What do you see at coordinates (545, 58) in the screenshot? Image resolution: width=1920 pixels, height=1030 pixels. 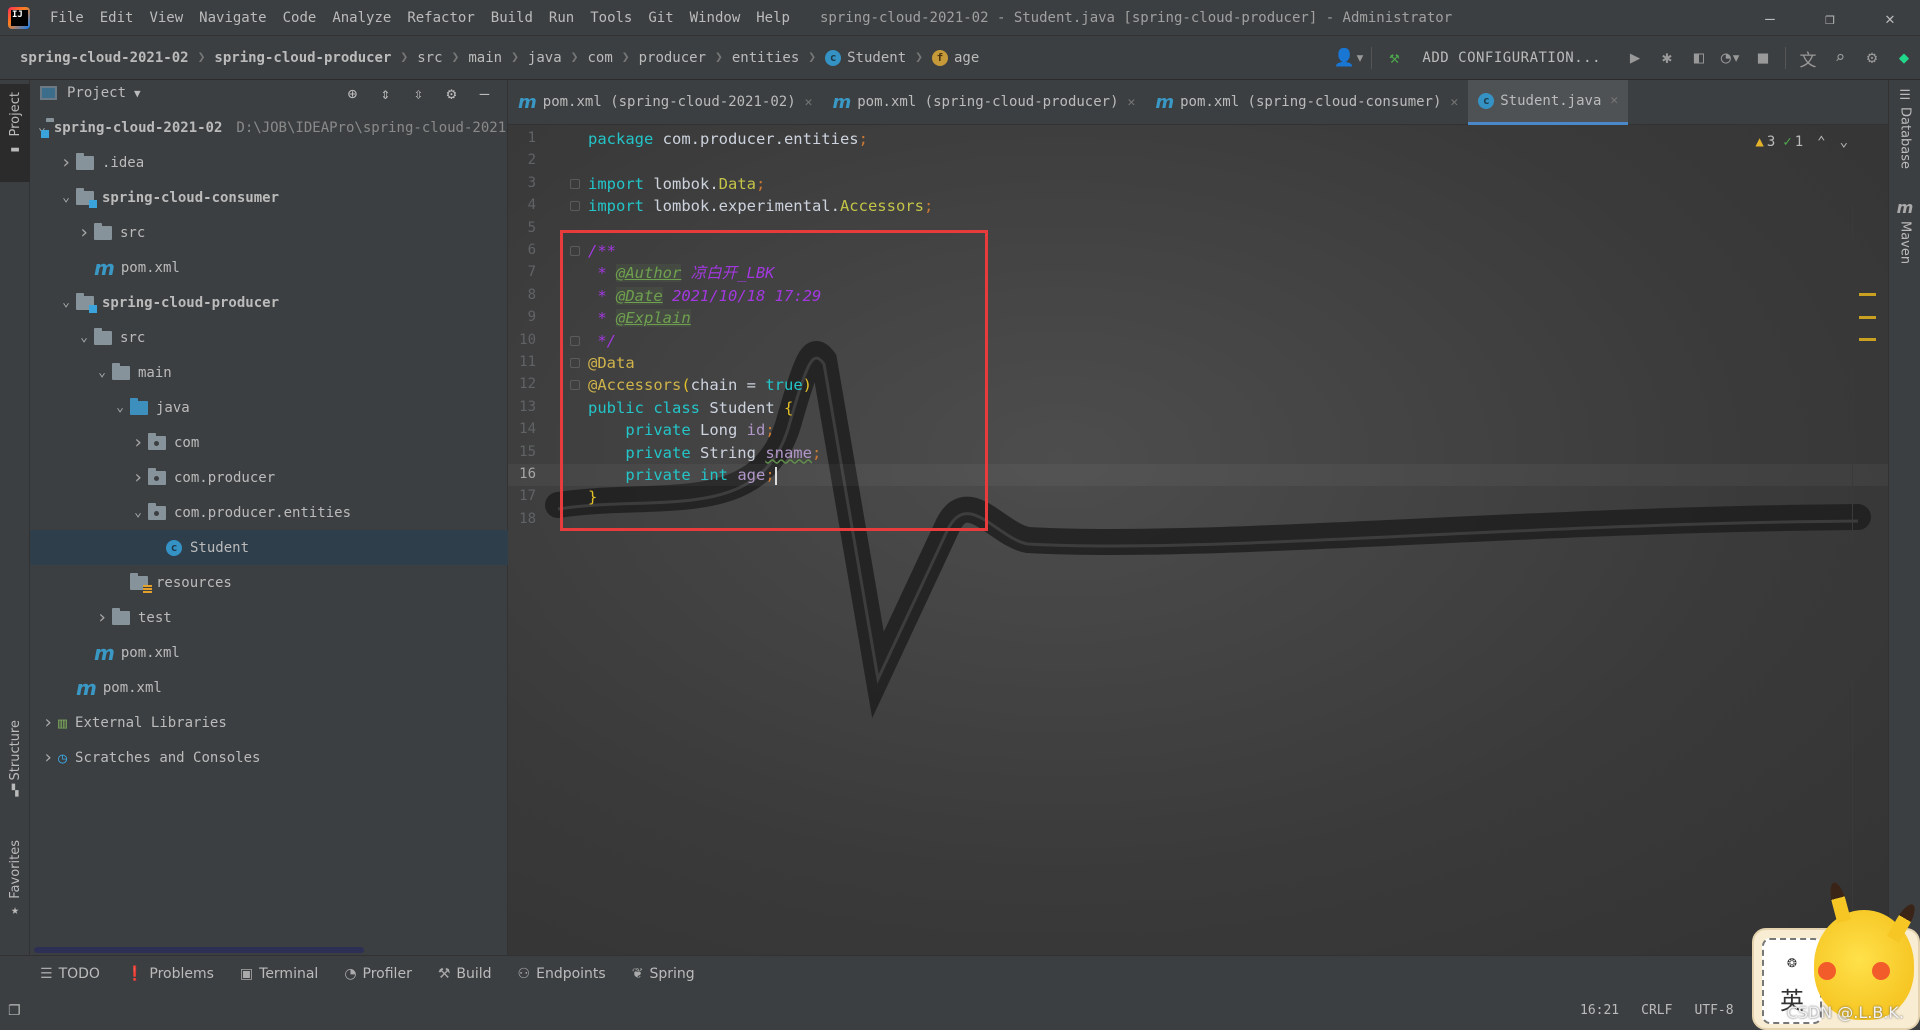 I see `breadcrumb-item: java` at bounding box center [545, 58].